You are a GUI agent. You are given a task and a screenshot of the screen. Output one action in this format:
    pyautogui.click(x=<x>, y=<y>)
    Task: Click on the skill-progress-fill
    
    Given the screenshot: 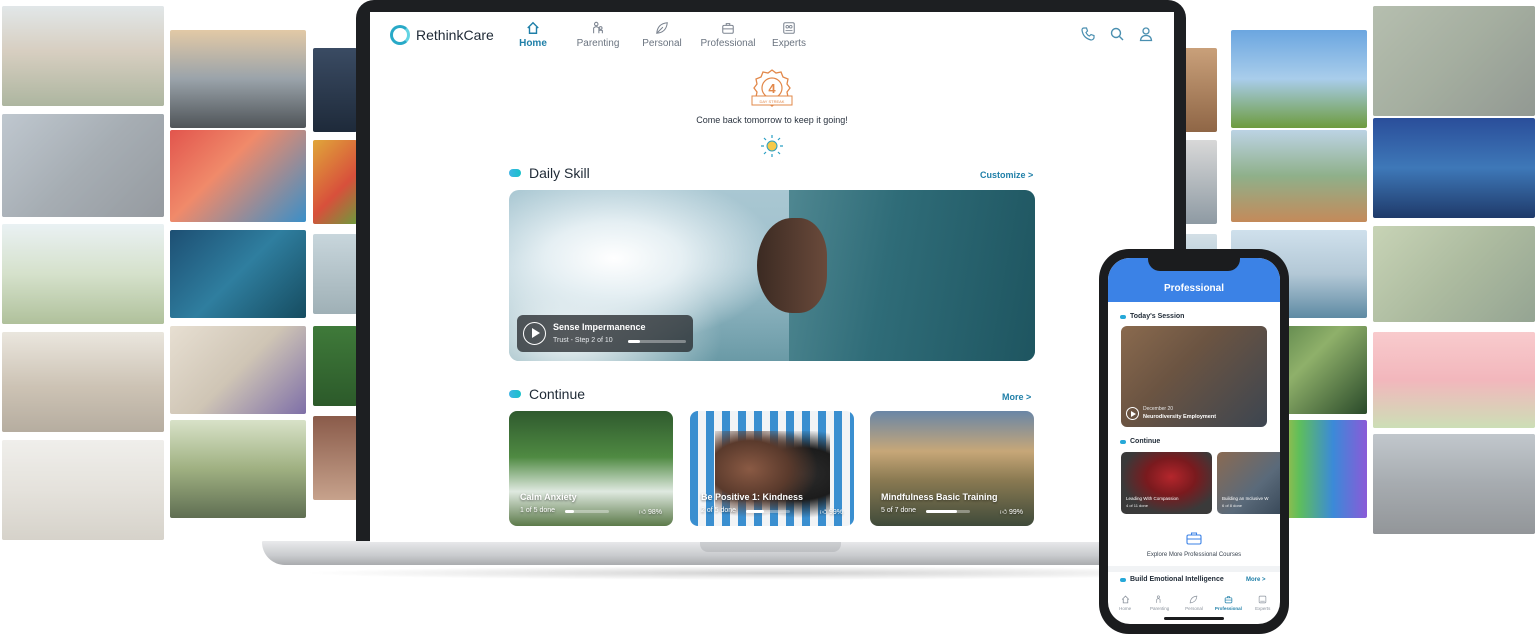 What is the action you would take?
    pyautogui.click(x=634, y=341)
    